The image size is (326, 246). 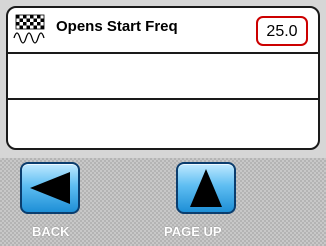 What do you see at coordinates (51, 231) in the screenshot?
I see `back-label: BACK` at bounding box center [51, 231].